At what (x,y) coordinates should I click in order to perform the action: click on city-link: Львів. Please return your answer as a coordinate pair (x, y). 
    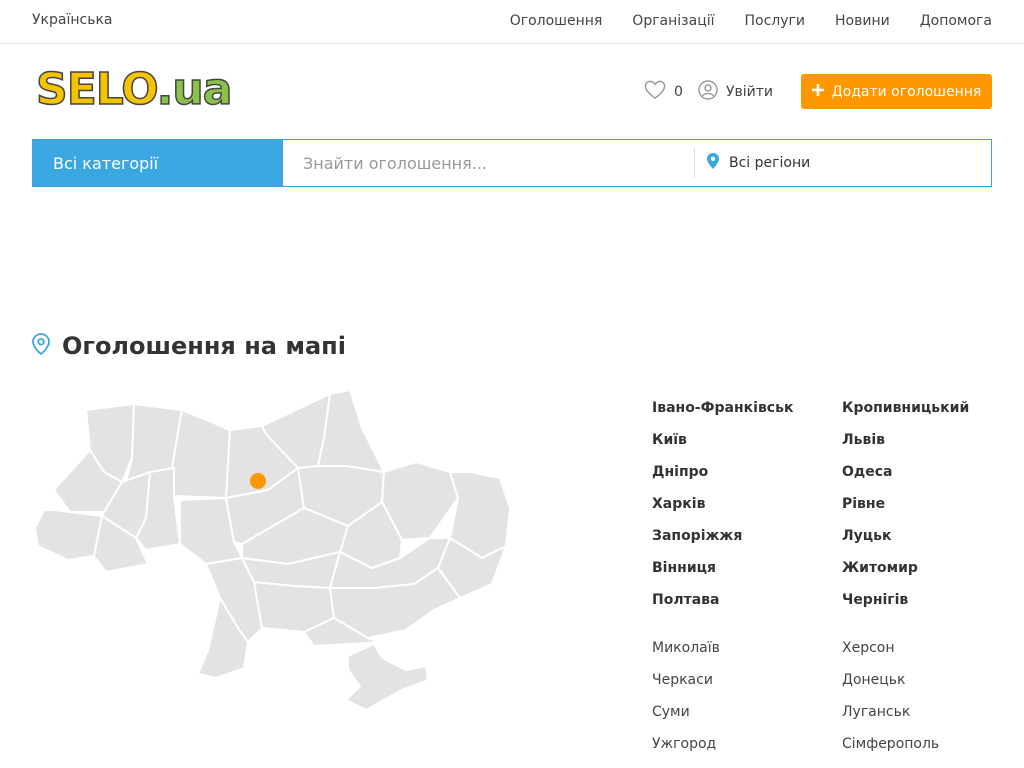
    Looking at the image, I should click on (917, 440).